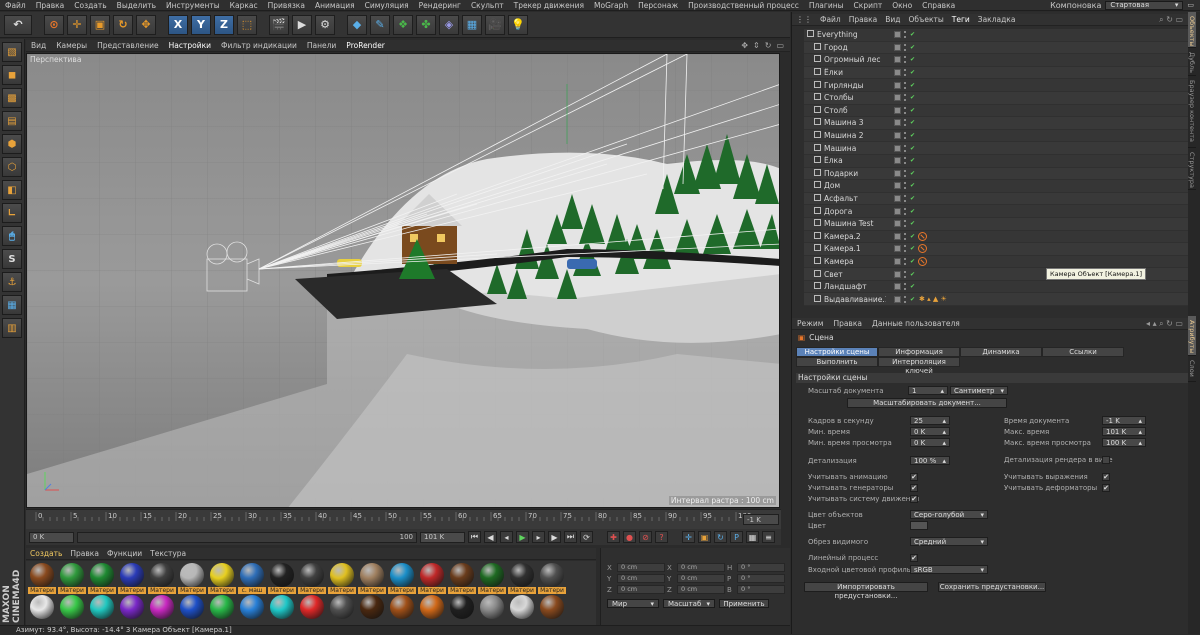 The width and height of the screenshot is (1200, 635). I want to click on y-axis-icon: Y, so click(201, 24).